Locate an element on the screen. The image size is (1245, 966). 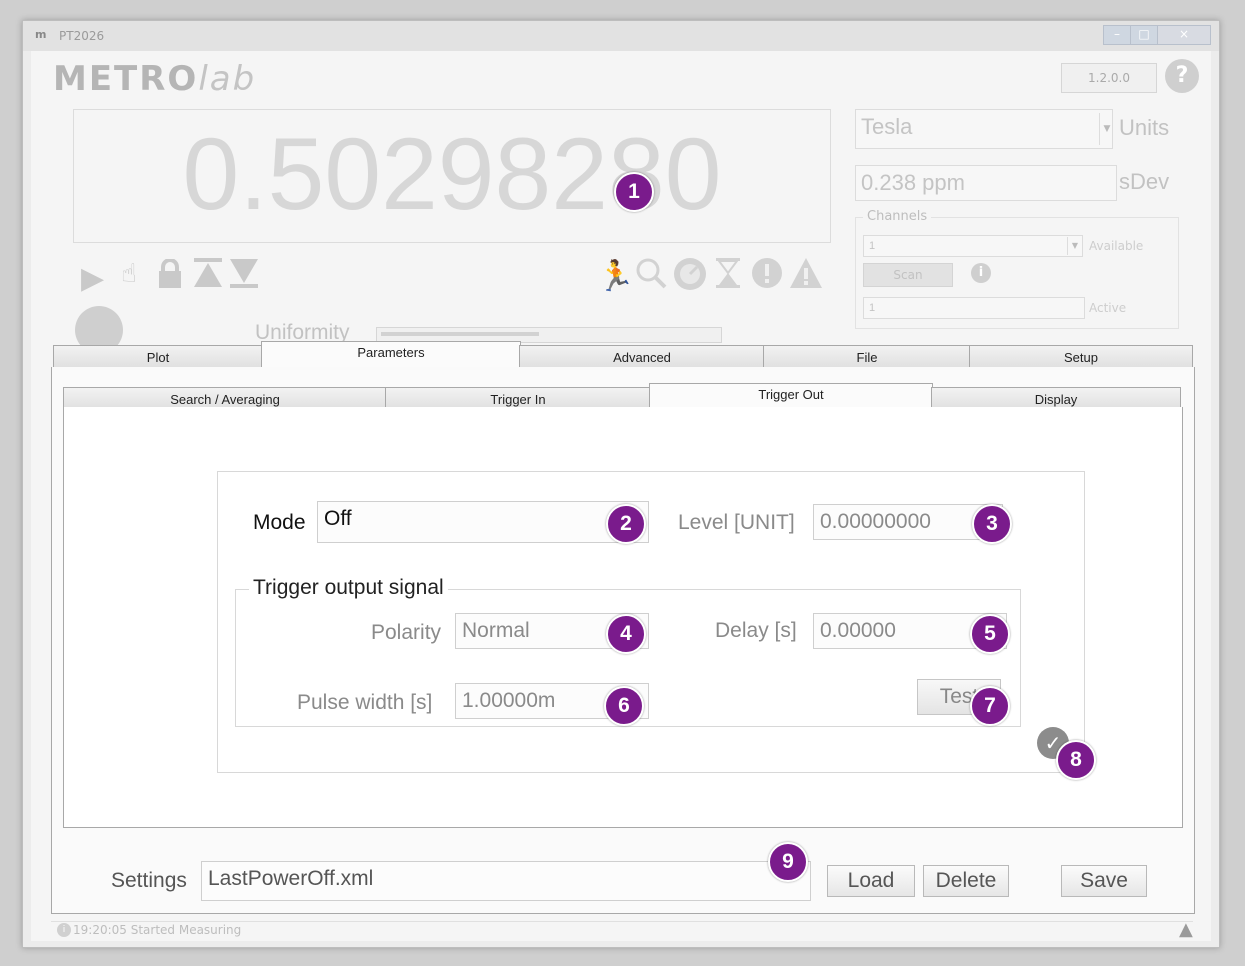
status-text: 19:20:05 Started Measuring is located at coordinates (157, 930).